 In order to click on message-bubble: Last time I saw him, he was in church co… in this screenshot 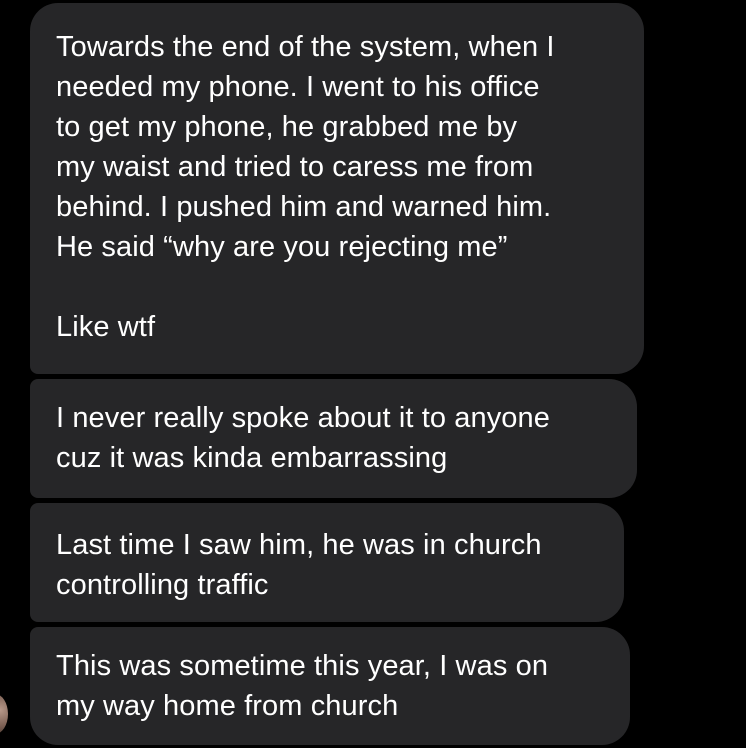, I will do `click(327, 562)`.